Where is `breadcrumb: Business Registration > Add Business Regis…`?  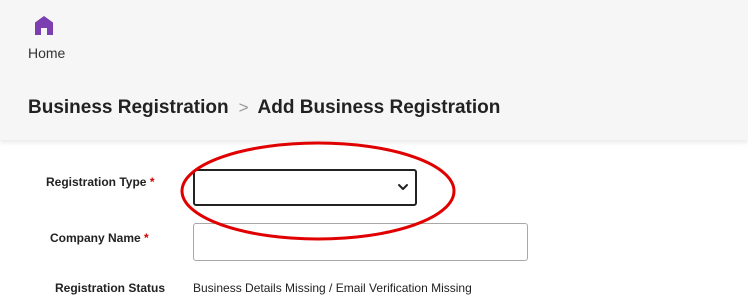 breadcrumb: Business Registration > Add Business Regis… is located at coordinates (264, 108).